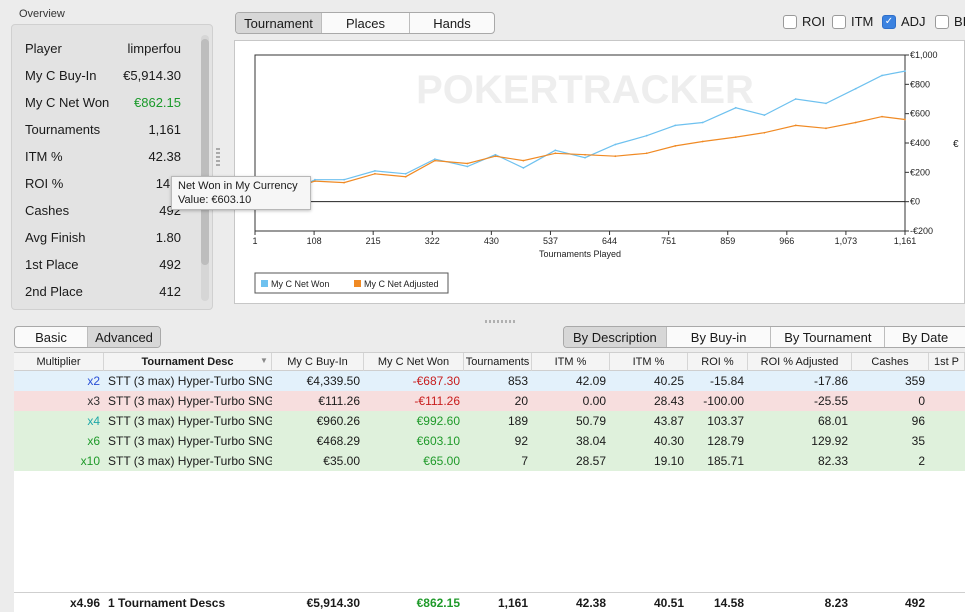 The height and width of the screenshot is (612, 965). Describe the element at coordinates (339, 401) in the screenshot. I see `table-cell: €111.26` at that location.